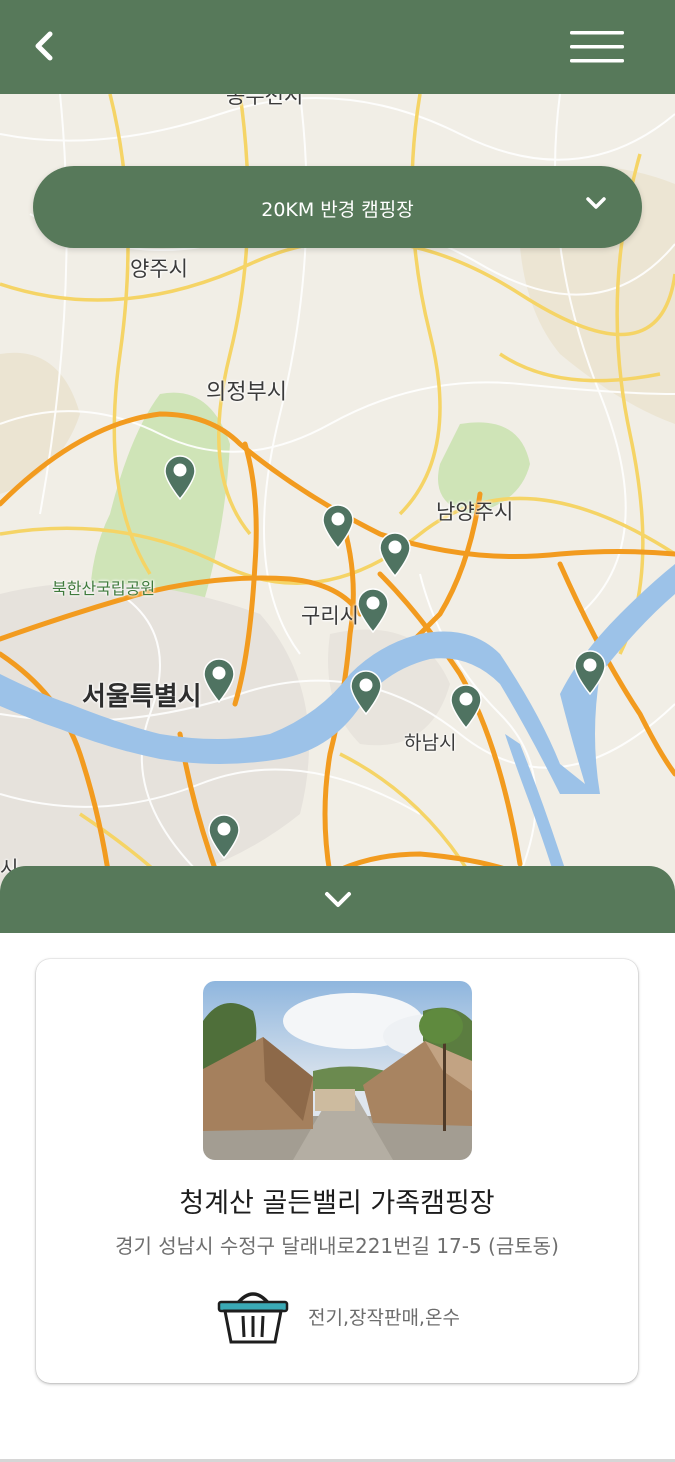 This screenshot has height=1462, width=675. What do you see at coordinates (337, 210) in the screenshot?
I see `radius-select-label: 20KM 반경 캠핑장` at bounding box center [337, 210].